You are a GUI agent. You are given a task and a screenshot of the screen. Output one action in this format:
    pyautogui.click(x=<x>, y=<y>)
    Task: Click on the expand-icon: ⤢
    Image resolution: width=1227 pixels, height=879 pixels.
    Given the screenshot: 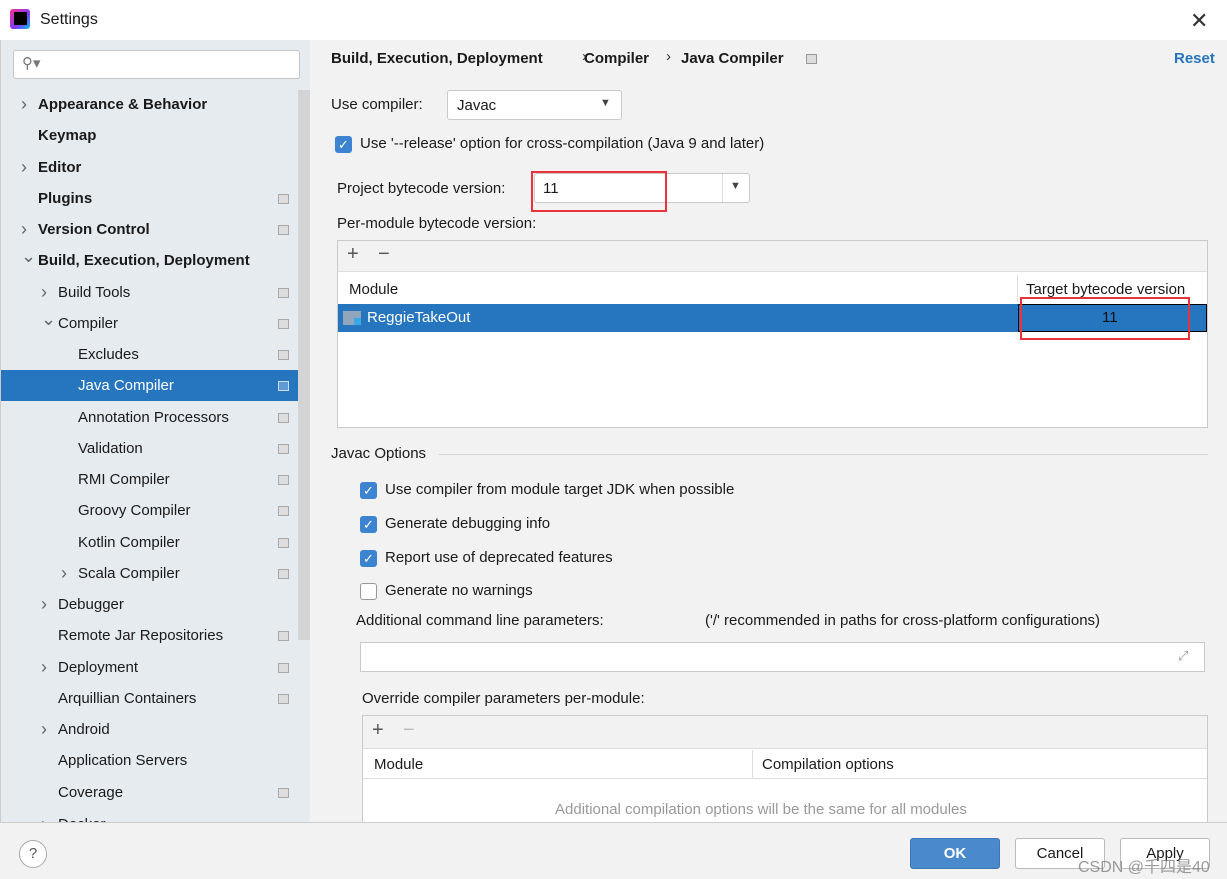 What is the action you would take?
    pyautogui.click(x=1183, y=656)
    